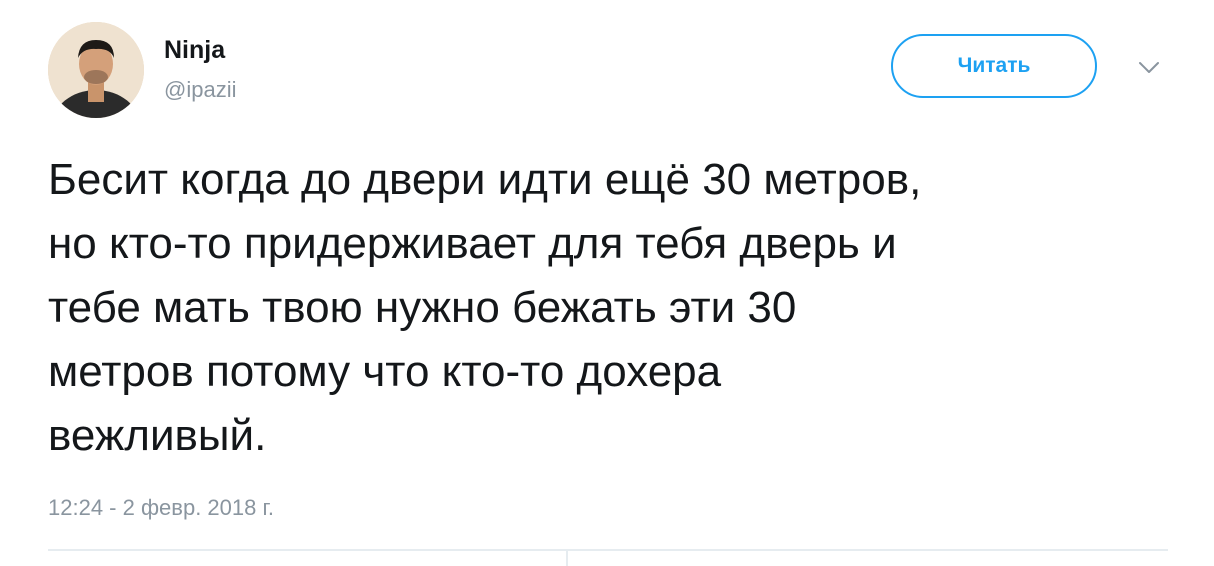  What do you see at coordinates (567, 558) in the screenshot?
I see `divider-separator` at bounding box center [567, 558].